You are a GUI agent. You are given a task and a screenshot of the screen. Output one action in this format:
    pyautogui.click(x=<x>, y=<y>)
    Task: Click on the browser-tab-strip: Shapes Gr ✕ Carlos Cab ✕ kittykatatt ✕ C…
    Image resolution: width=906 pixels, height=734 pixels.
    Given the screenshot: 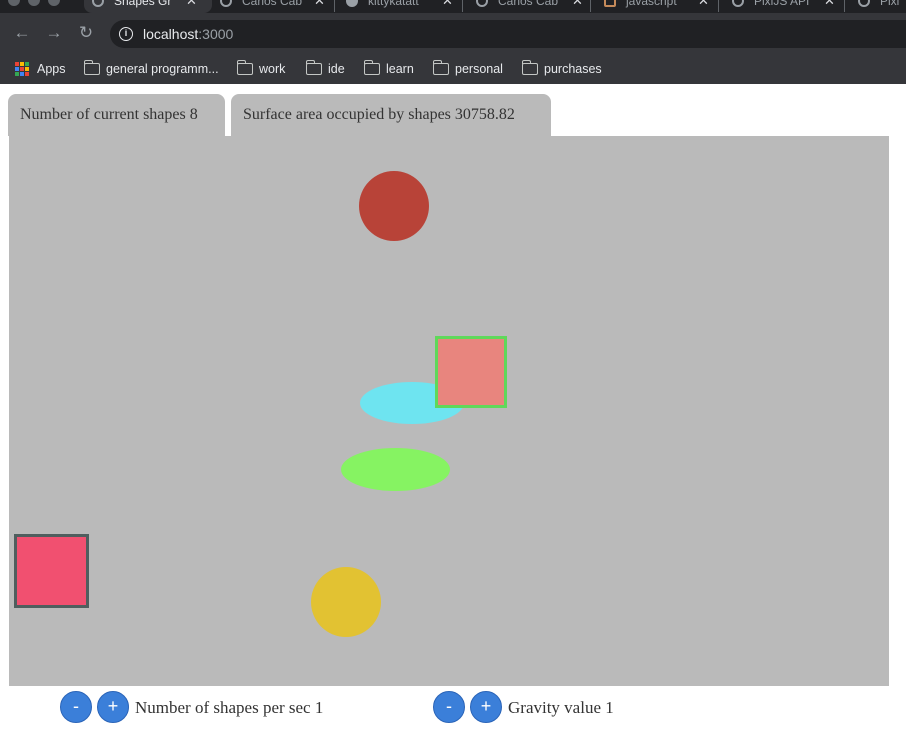 What is the action you would take?
    pyautogui.click(x=453, y=6)
    